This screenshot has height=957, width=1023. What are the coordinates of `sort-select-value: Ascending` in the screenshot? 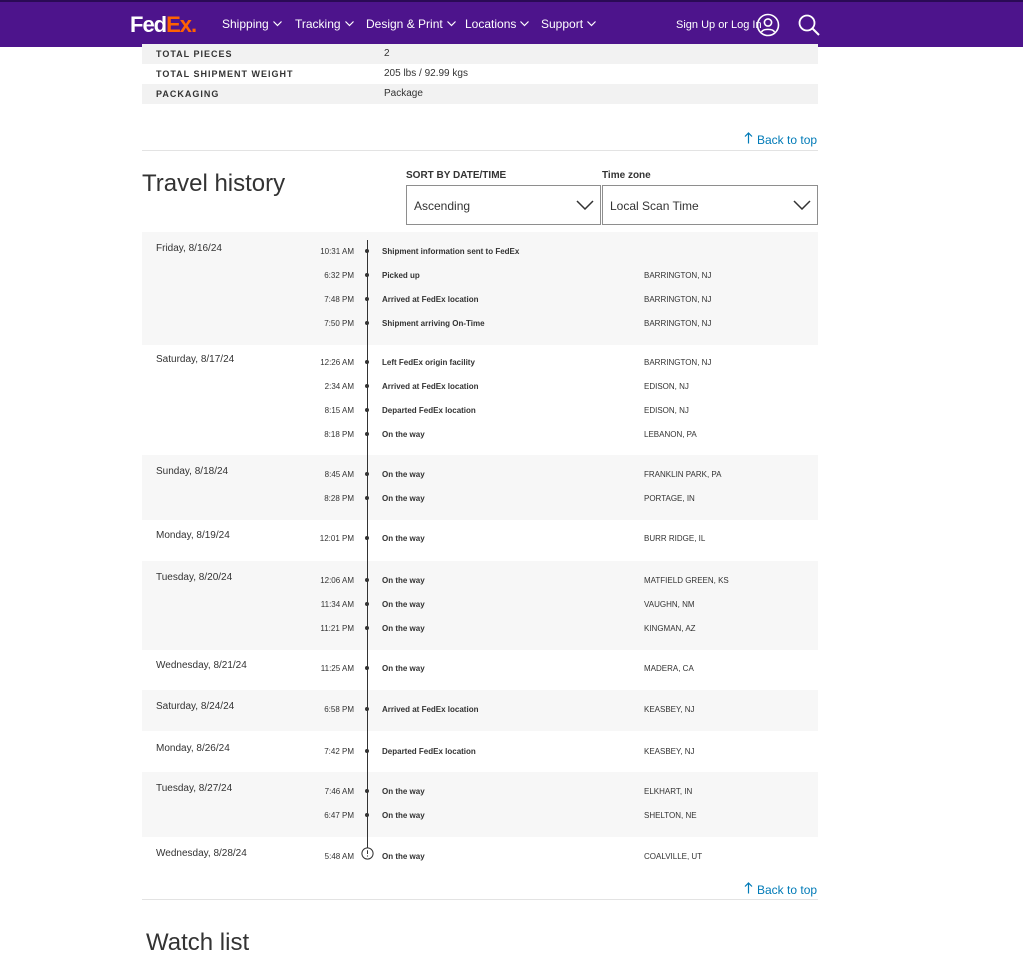 It's located at (442, 206).